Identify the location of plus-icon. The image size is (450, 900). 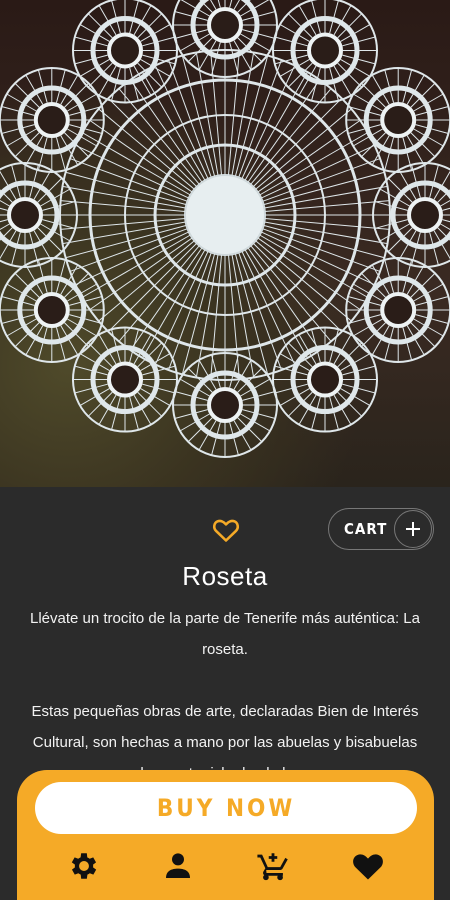
(413, 529).